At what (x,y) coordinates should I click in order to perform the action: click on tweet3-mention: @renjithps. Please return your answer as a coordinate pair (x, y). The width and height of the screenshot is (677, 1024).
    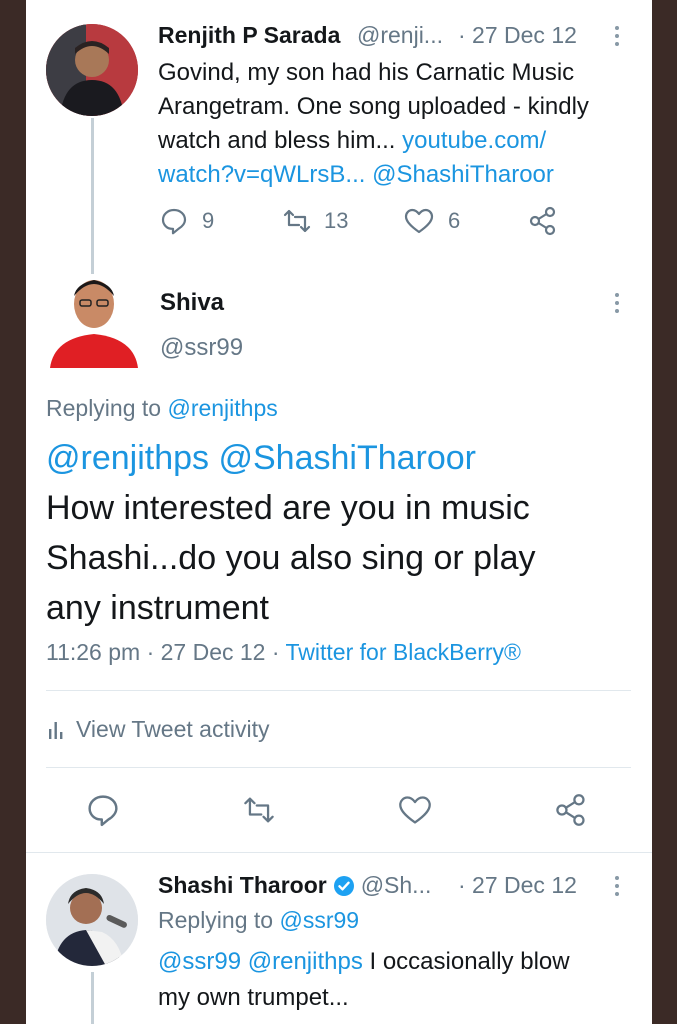
    Looking at the image, I should click on (305, 961).